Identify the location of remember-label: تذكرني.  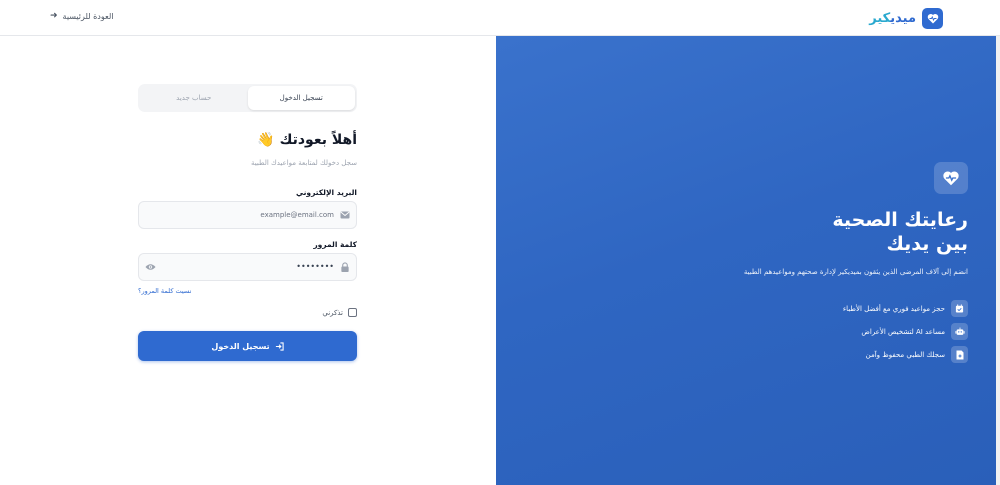
(332, 312).